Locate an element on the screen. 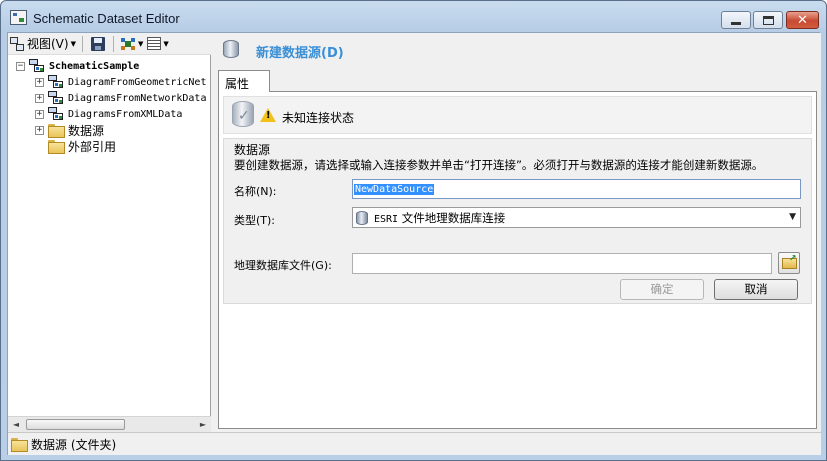  save-button is located at coordinates (98, 44).